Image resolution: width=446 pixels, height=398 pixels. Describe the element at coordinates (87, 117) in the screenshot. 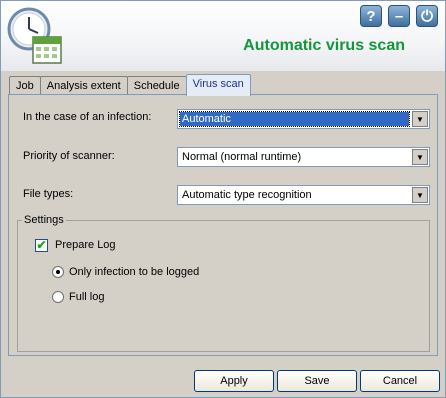

I see `infection-label: In the case of an infection:` at that location.